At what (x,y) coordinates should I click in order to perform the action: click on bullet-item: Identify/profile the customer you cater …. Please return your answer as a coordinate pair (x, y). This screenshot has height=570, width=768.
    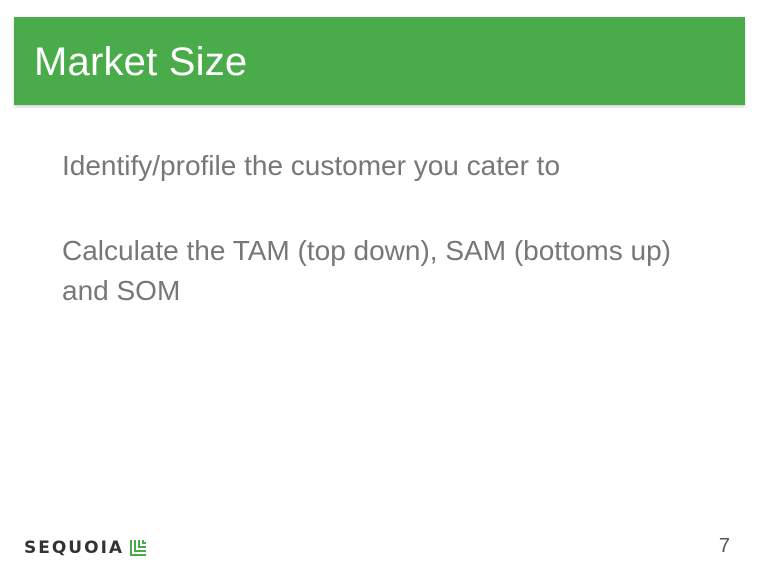
    Looking at the image, I should click on (311, 165).